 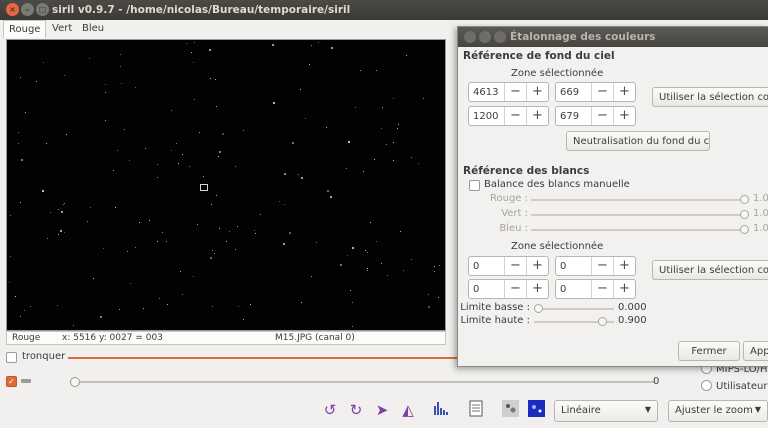 What do you see at coordinates (714, 410) in the screenshot?
I see `zoom-mode-value: Ajuster le zoom` at bounding box center [714, 410].